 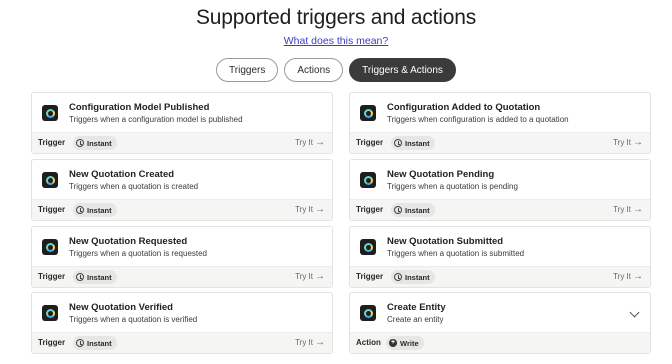 I want to click on card-description: Triggers when a quotation is created, so click(x=134, y=186).